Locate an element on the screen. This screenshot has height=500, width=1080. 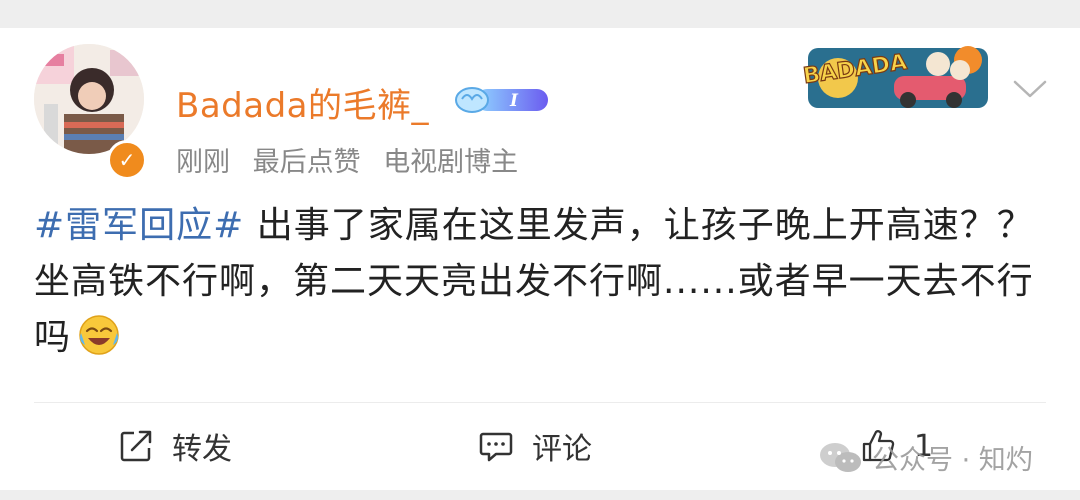
laughing-crying-emoji-icon is located at coordinates (99, 335).